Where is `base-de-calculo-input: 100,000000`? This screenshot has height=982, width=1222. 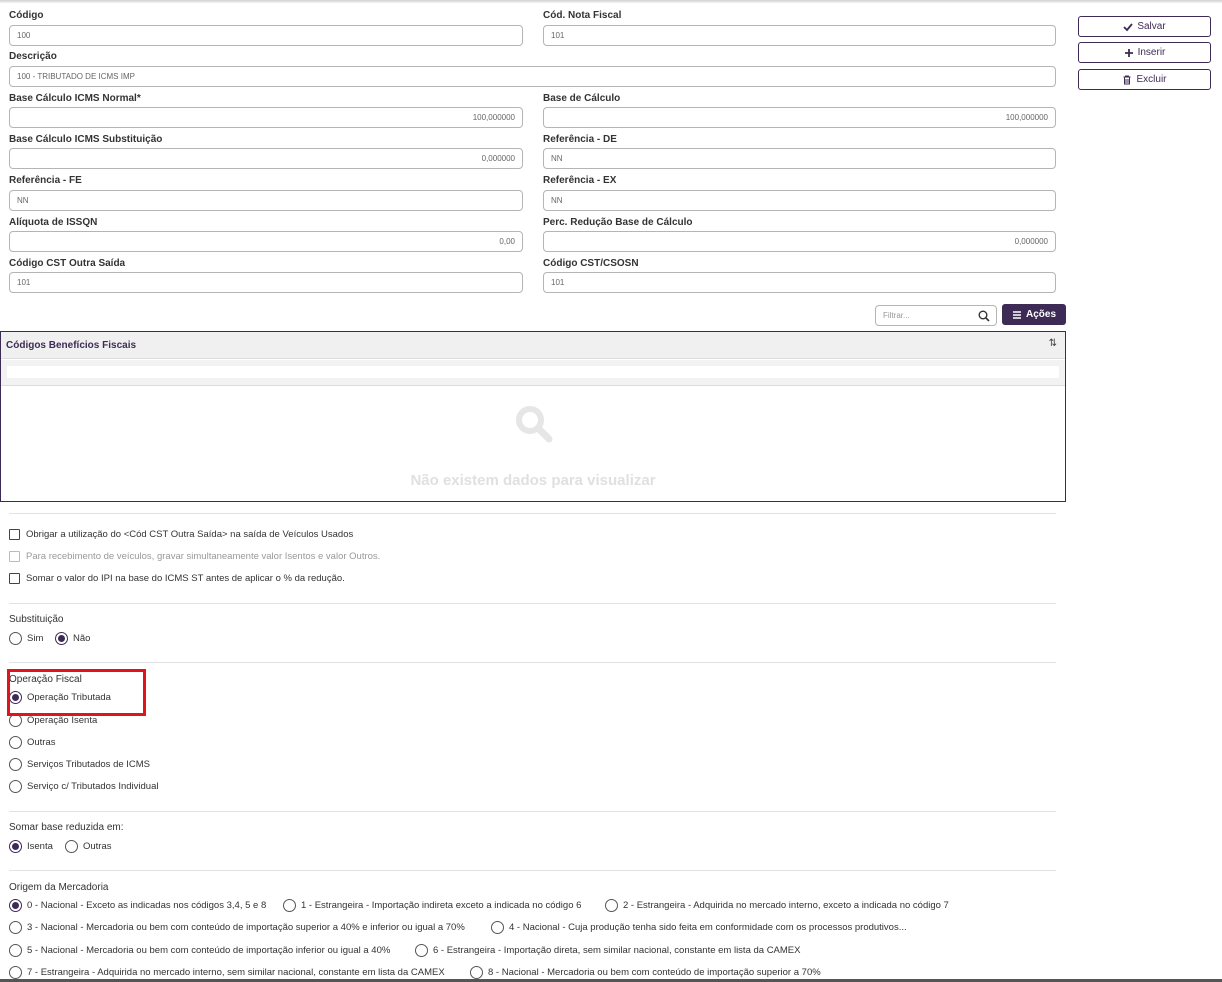 base-de-calculo-input: 100,000000 is located at coordinates (799, 117).